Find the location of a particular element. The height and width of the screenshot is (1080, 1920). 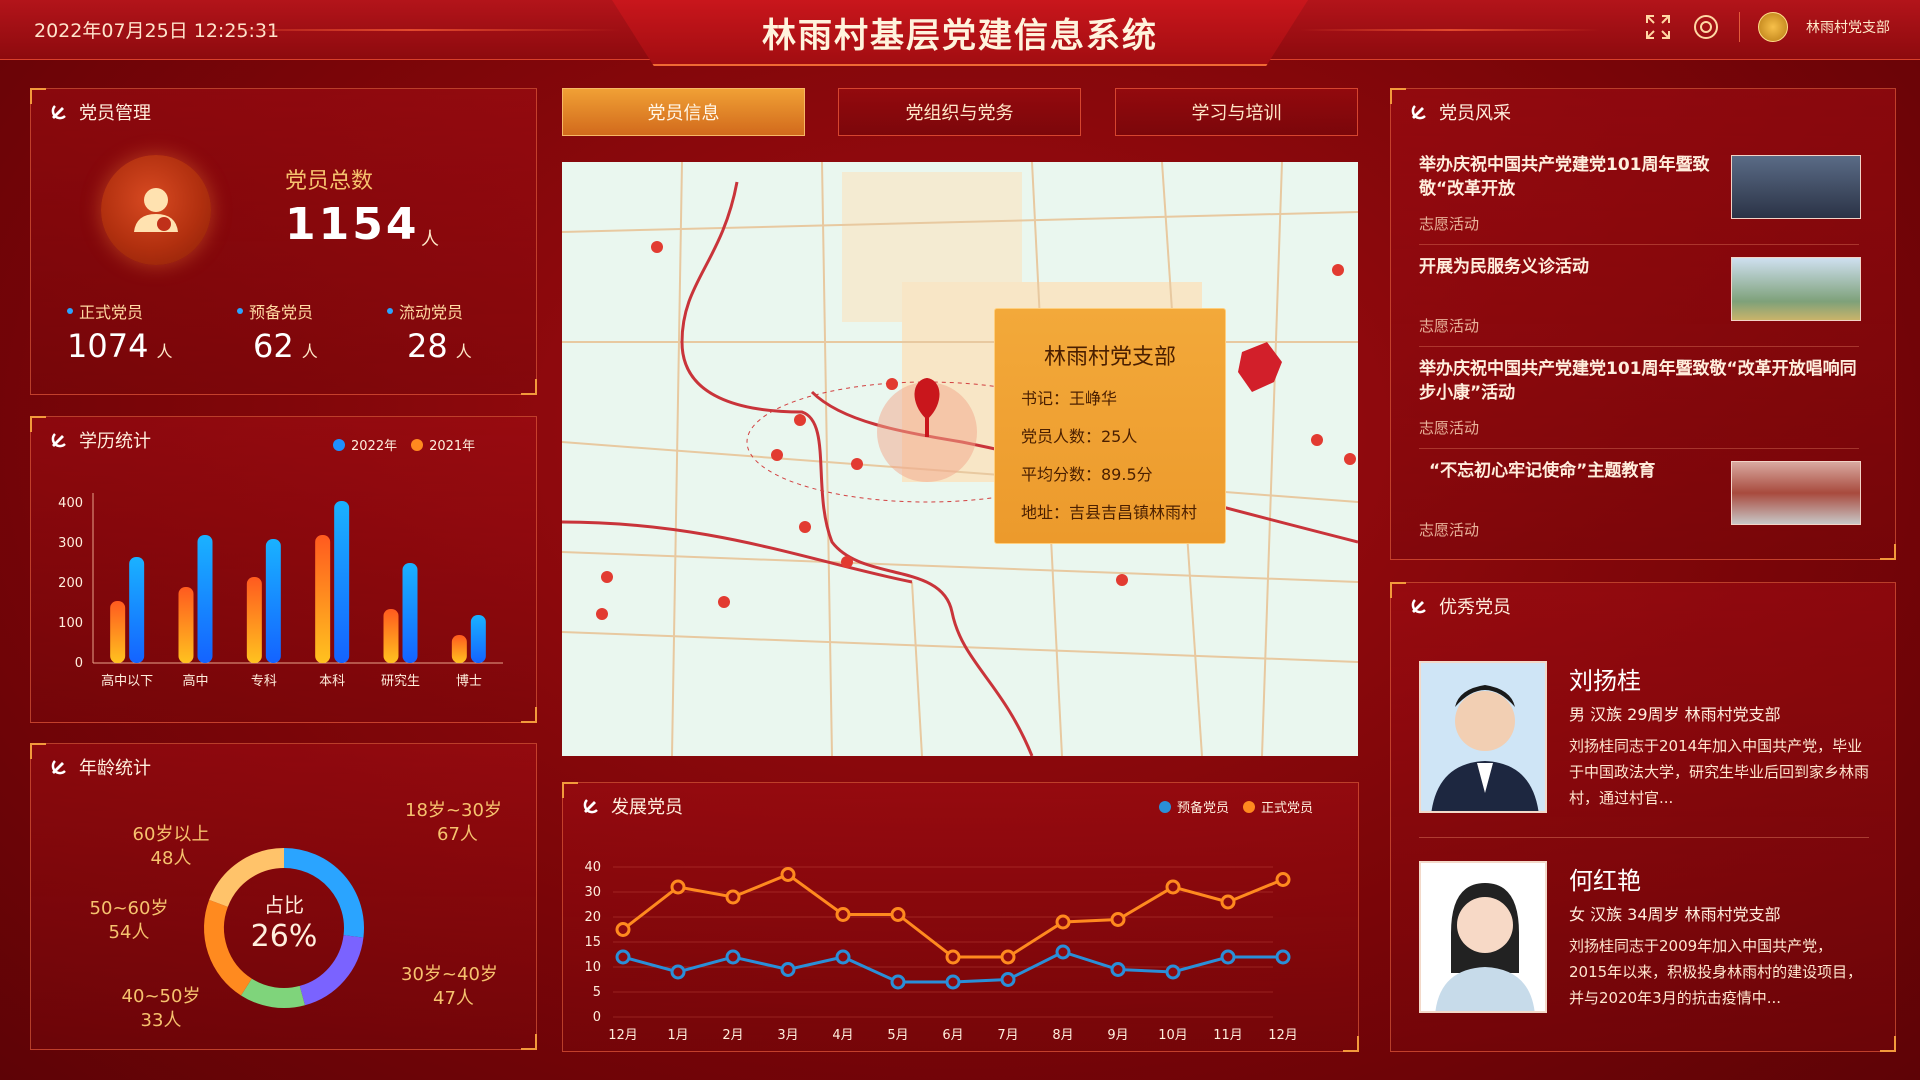

series-line is located at coordinates (953, 915).